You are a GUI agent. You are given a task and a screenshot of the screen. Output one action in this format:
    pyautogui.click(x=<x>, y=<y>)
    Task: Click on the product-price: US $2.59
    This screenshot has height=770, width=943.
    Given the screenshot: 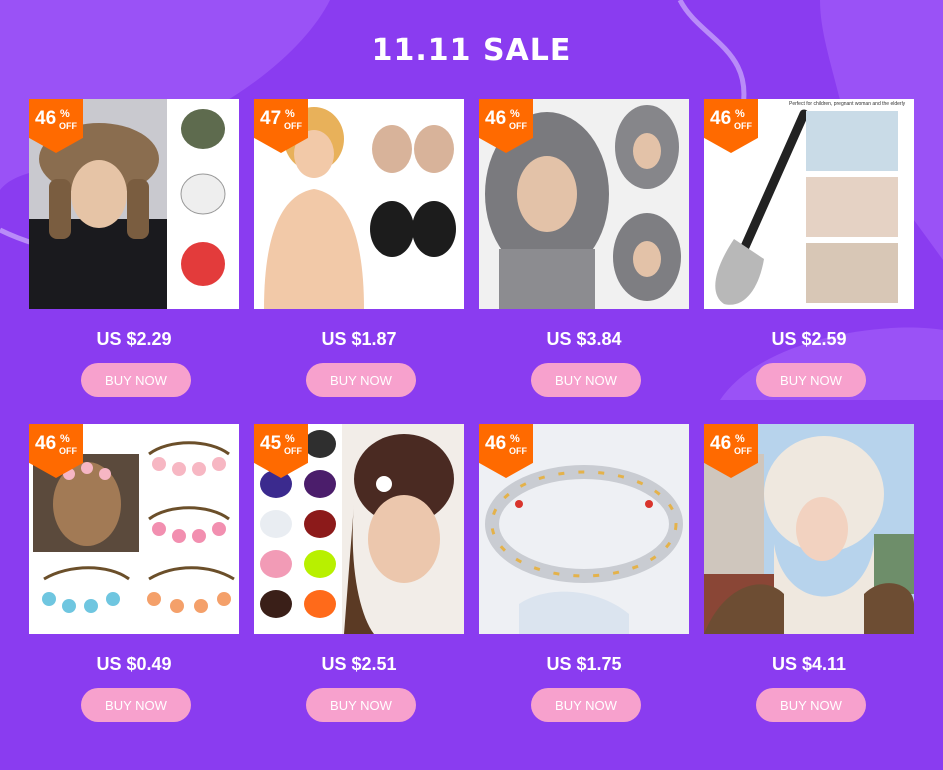 What is the action you would take?
    pyautogui.click(x=809, y=339)
    